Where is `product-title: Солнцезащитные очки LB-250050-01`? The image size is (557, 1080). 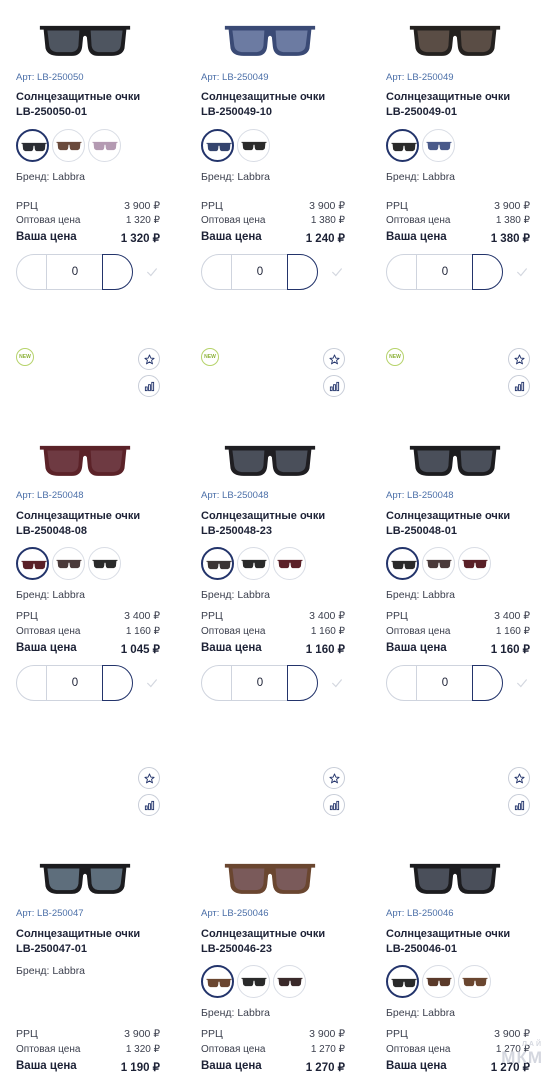
product-title: Солнцезащитные очки LB-250050-01 is located at coordinates (103, 105).